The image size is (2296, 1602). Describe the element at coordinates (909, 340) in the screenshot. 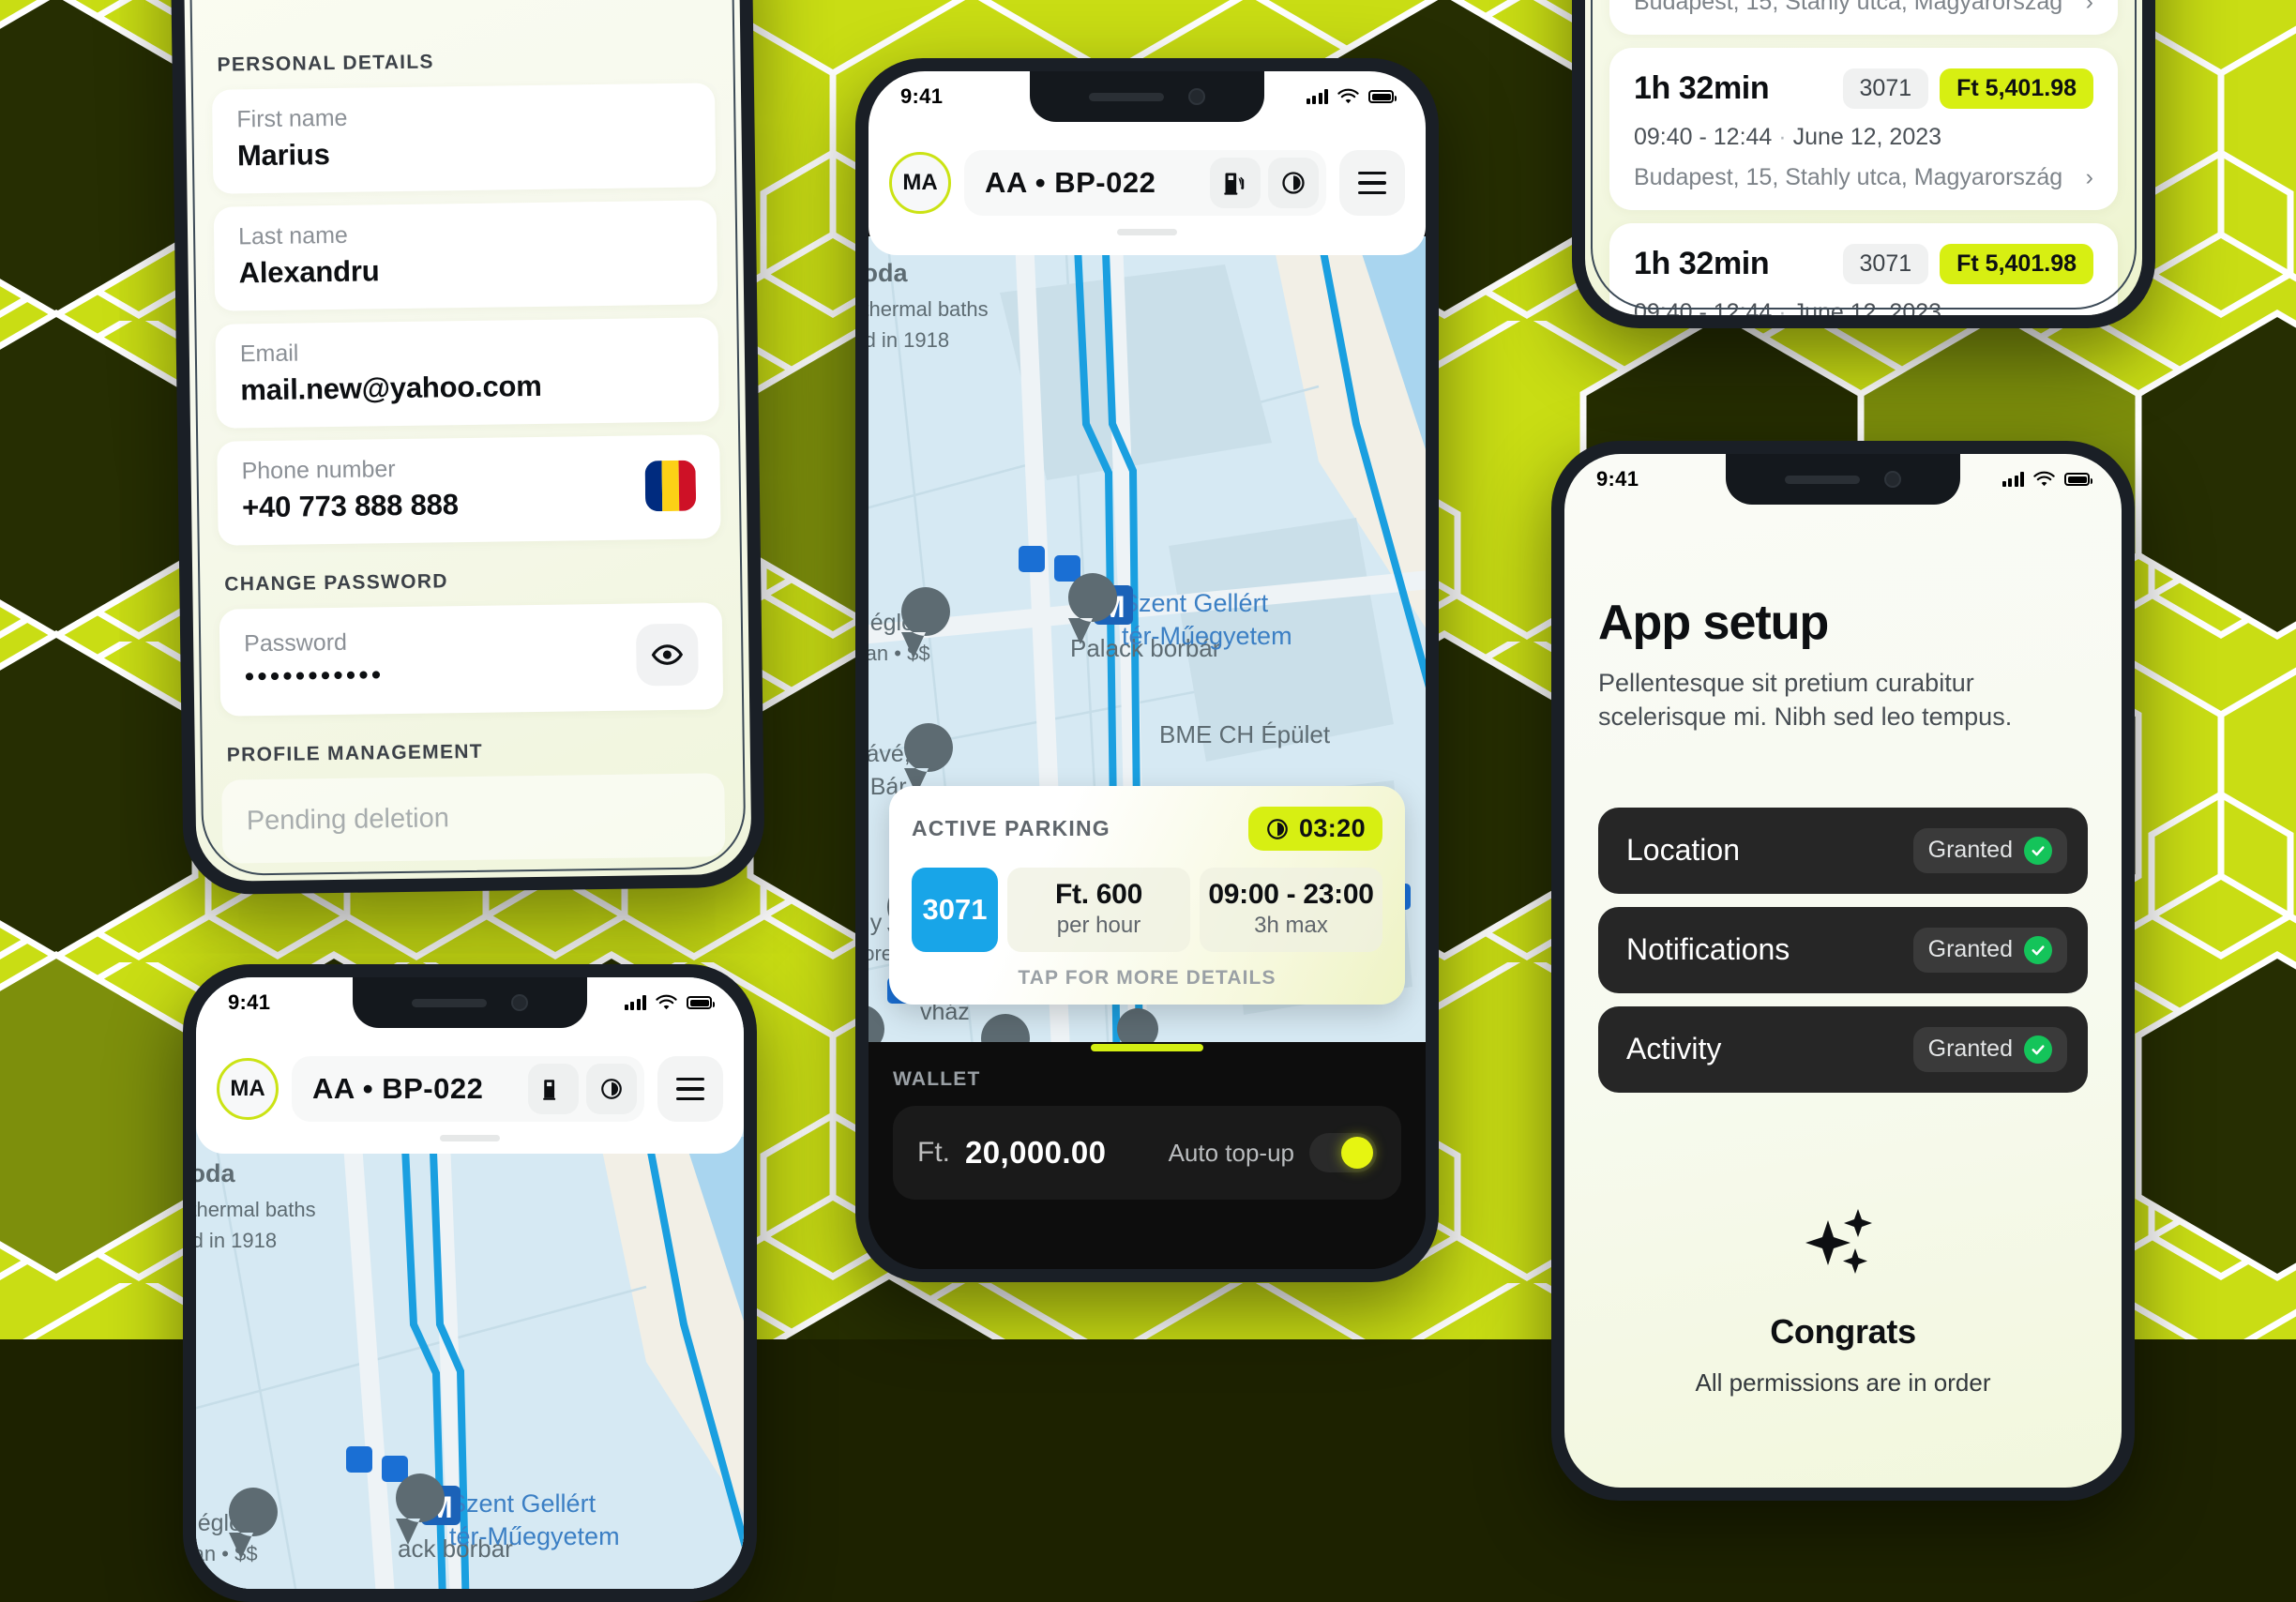

I see `svg-text: eted in 1918` at that location.